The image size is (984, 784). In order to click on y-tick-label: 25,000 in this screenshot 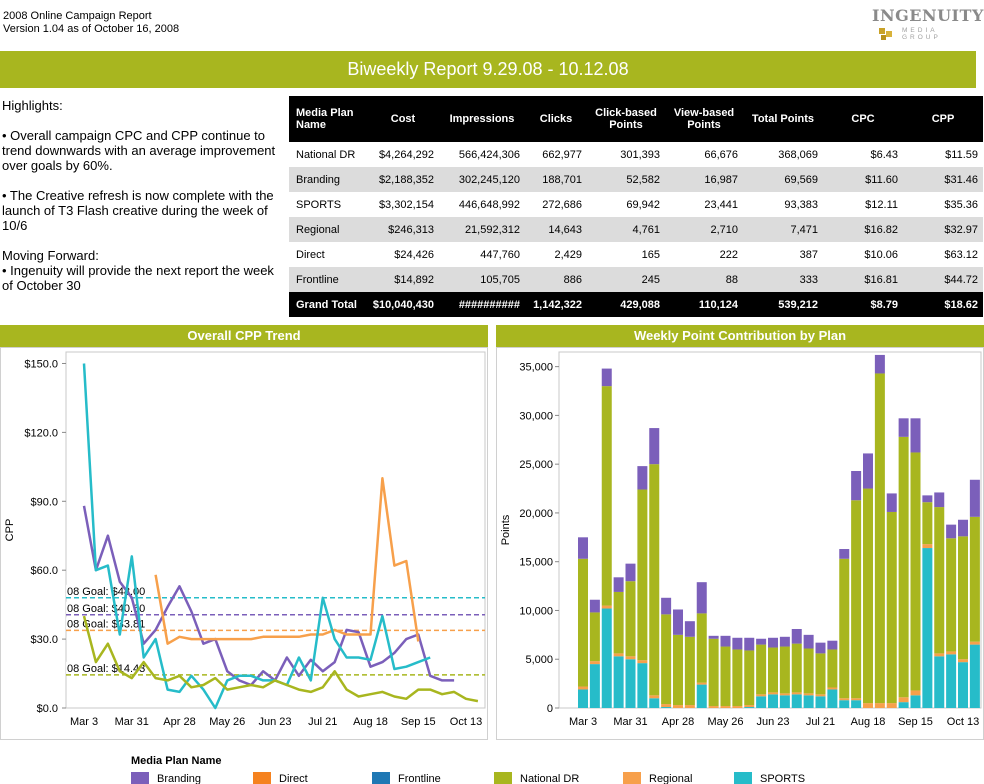, I will do `click(536, 465)`.